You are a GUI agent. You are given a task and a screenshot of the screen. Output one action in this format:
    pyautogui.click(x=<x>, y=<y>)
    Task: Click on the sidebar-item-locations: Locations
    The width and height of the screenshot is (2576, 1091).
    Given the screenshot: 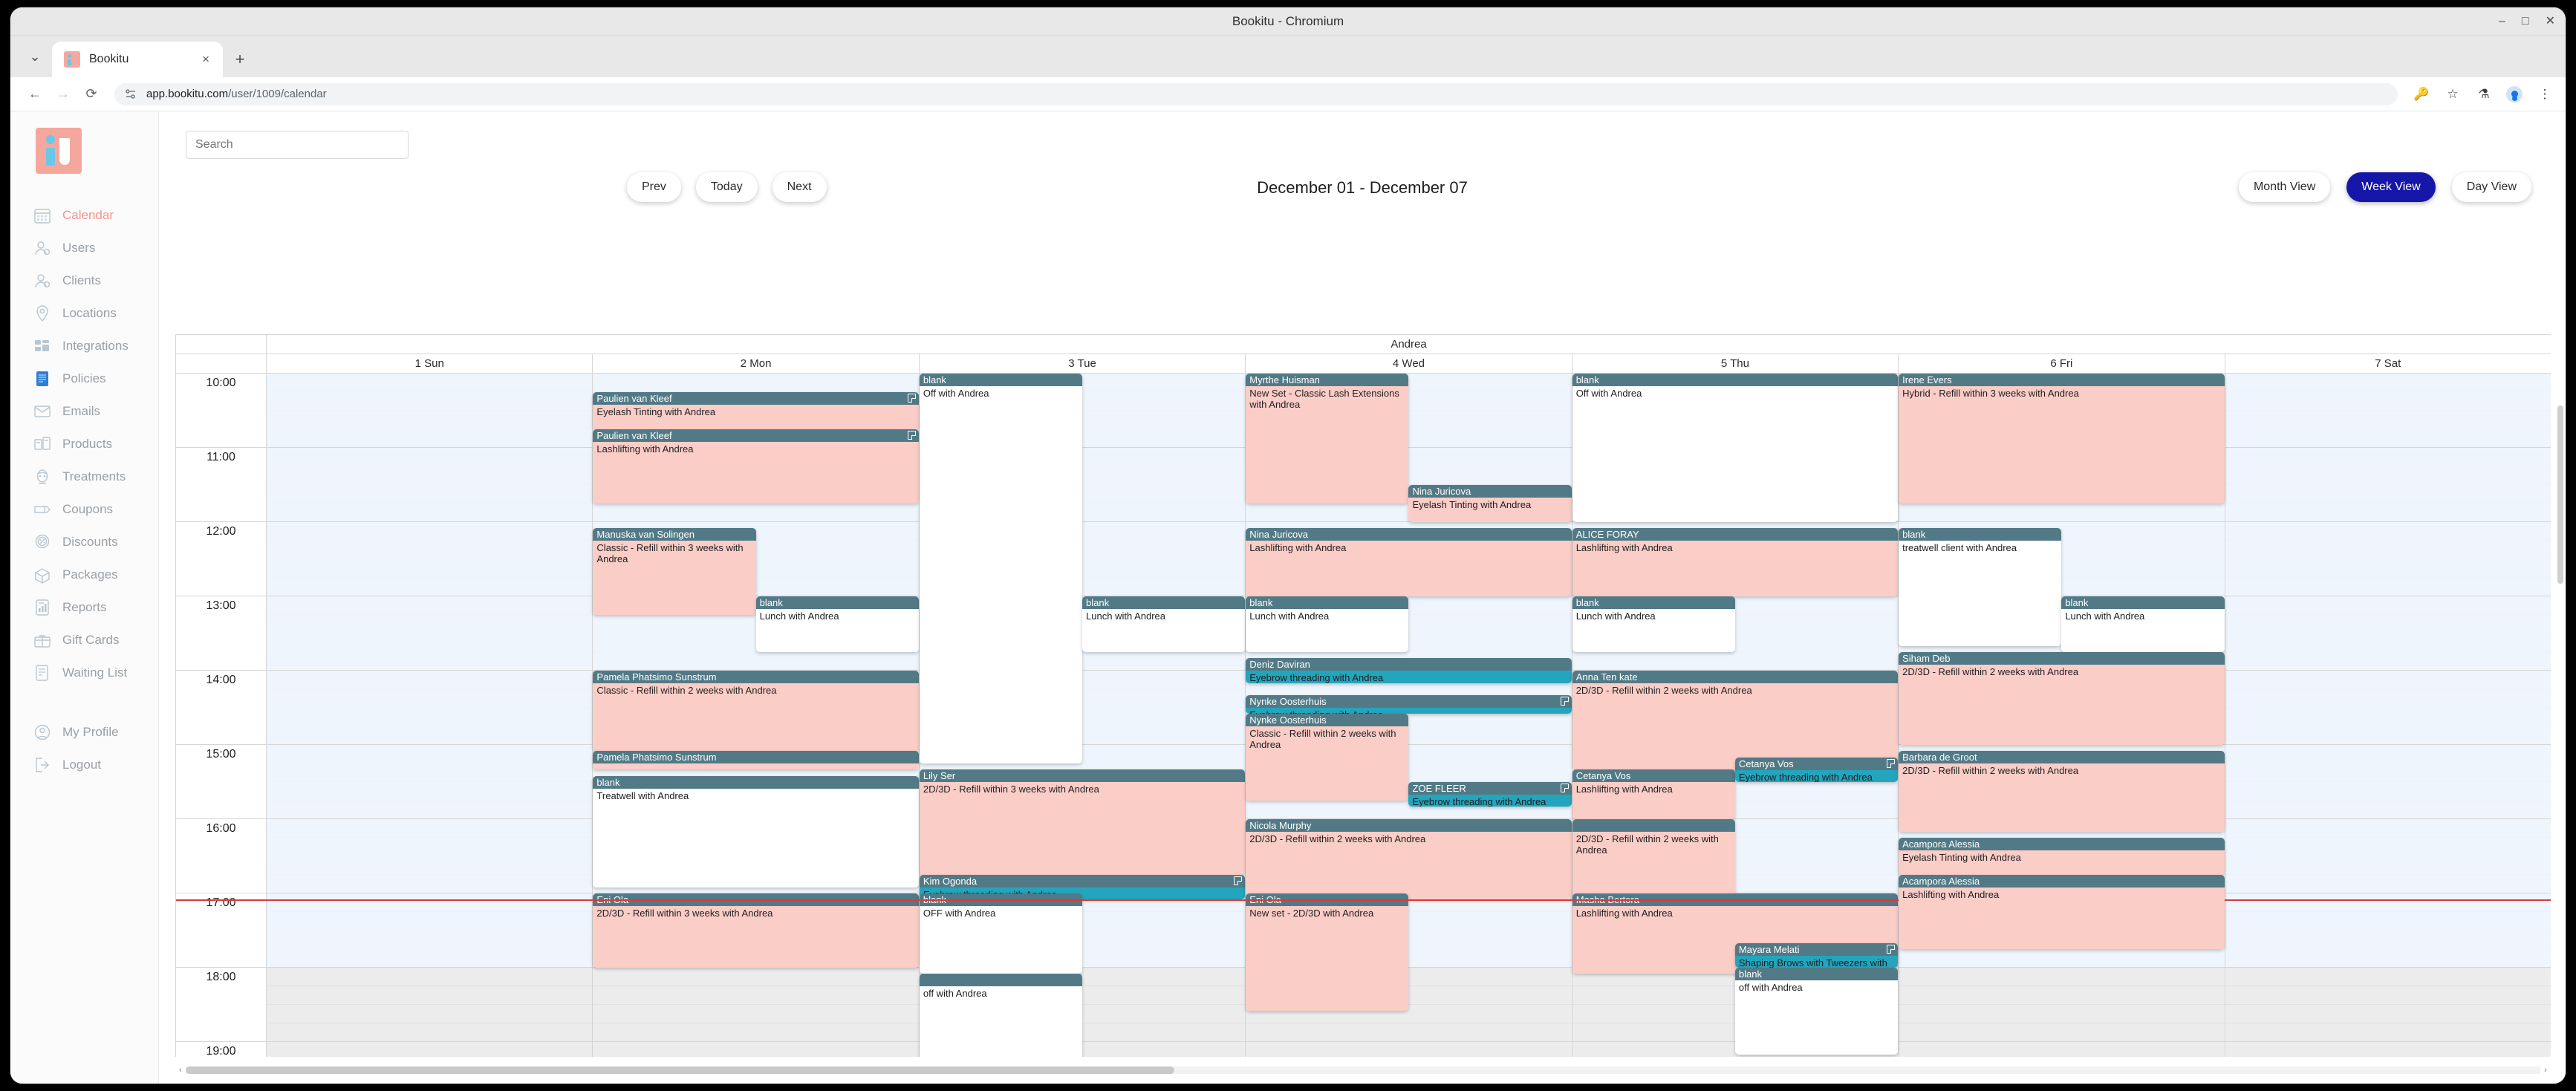 What is the action you would take?
    pyautogui.click(x=84, y=313)
    